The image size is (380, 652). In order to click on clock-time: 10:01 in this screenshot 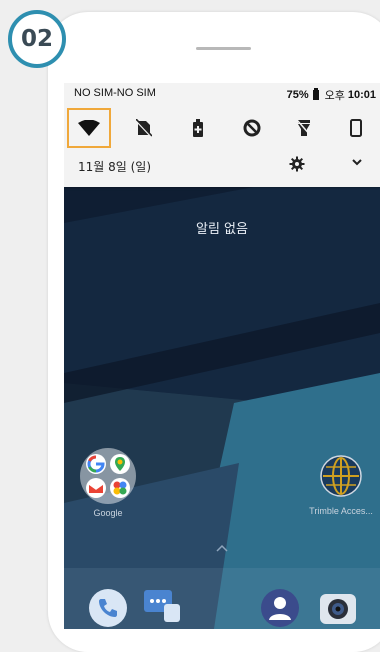, I will do `click(361, 95)`.